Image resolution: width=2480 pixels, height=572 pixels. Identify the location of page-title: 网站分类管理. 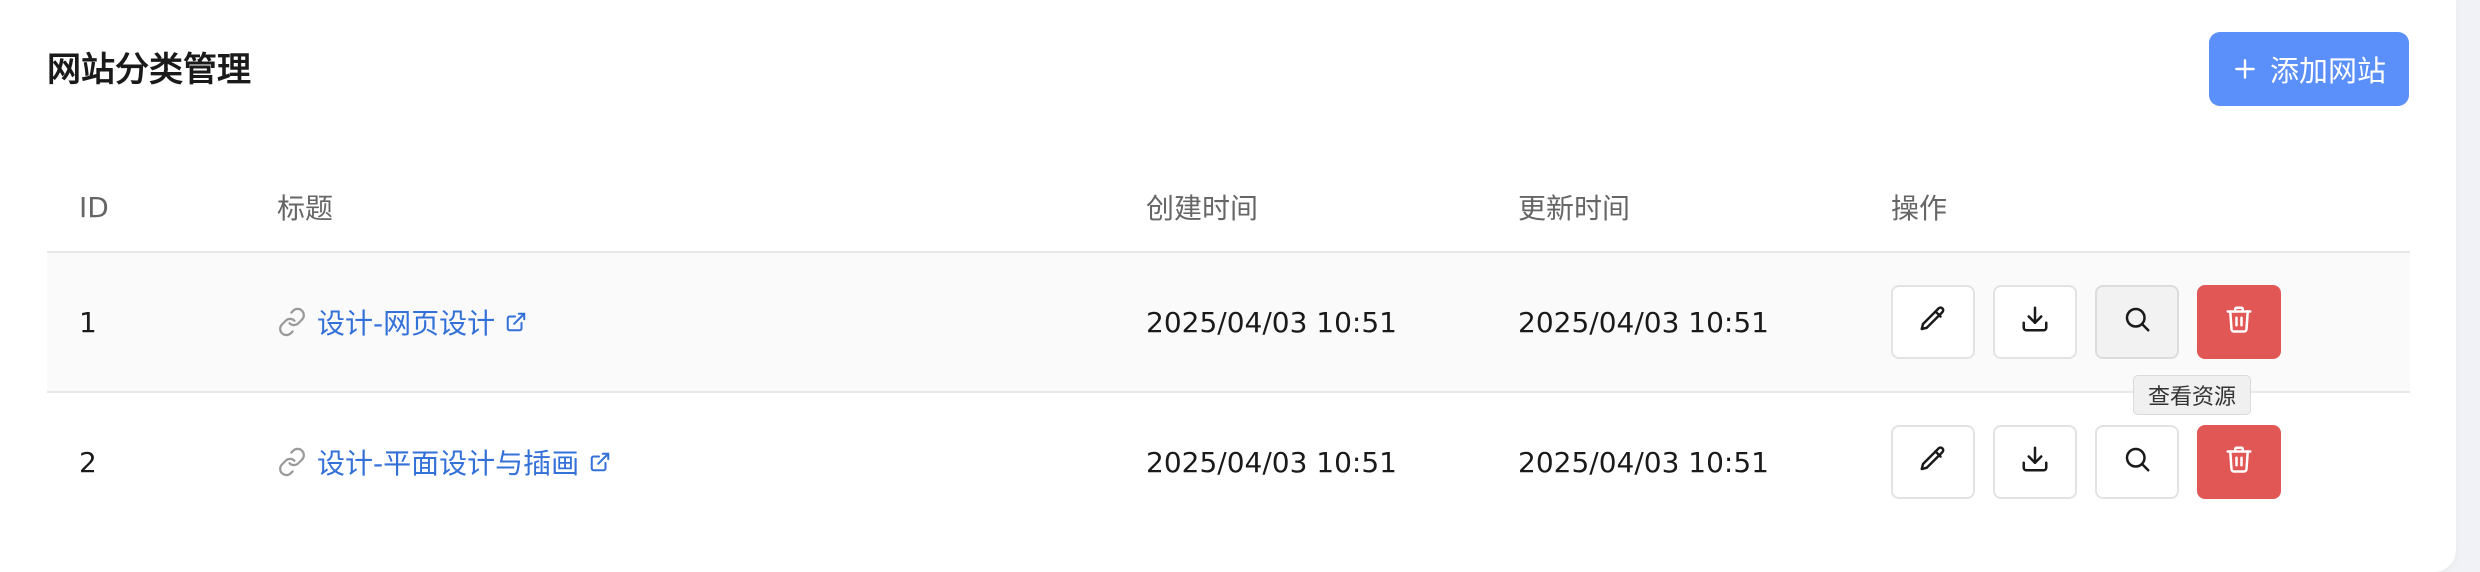
(149, 70).